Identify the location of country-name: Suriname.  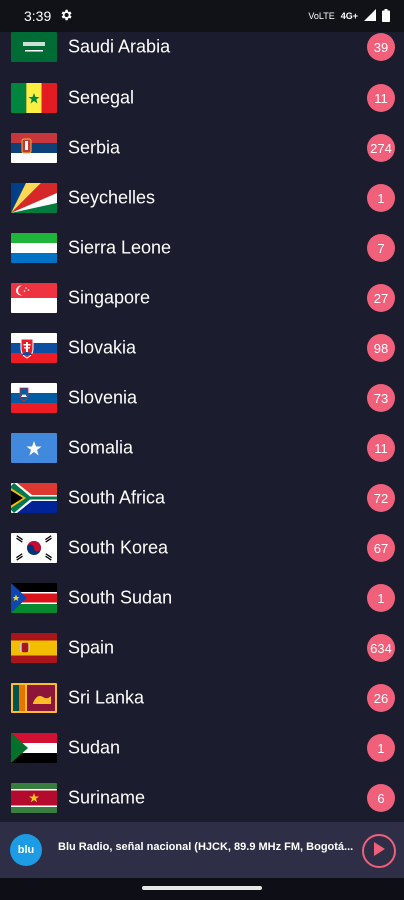
(107, 797).